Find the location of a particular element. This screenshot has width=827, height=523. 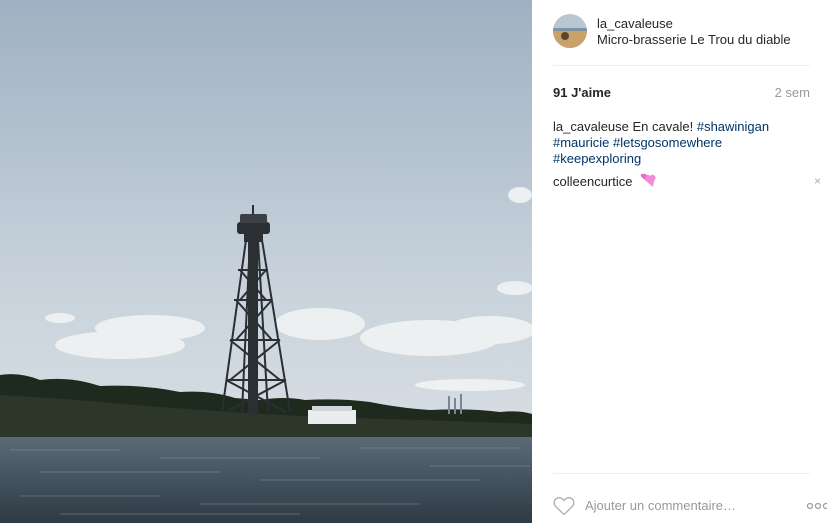

heart-outline-icon is located at coordinates (564, 506).